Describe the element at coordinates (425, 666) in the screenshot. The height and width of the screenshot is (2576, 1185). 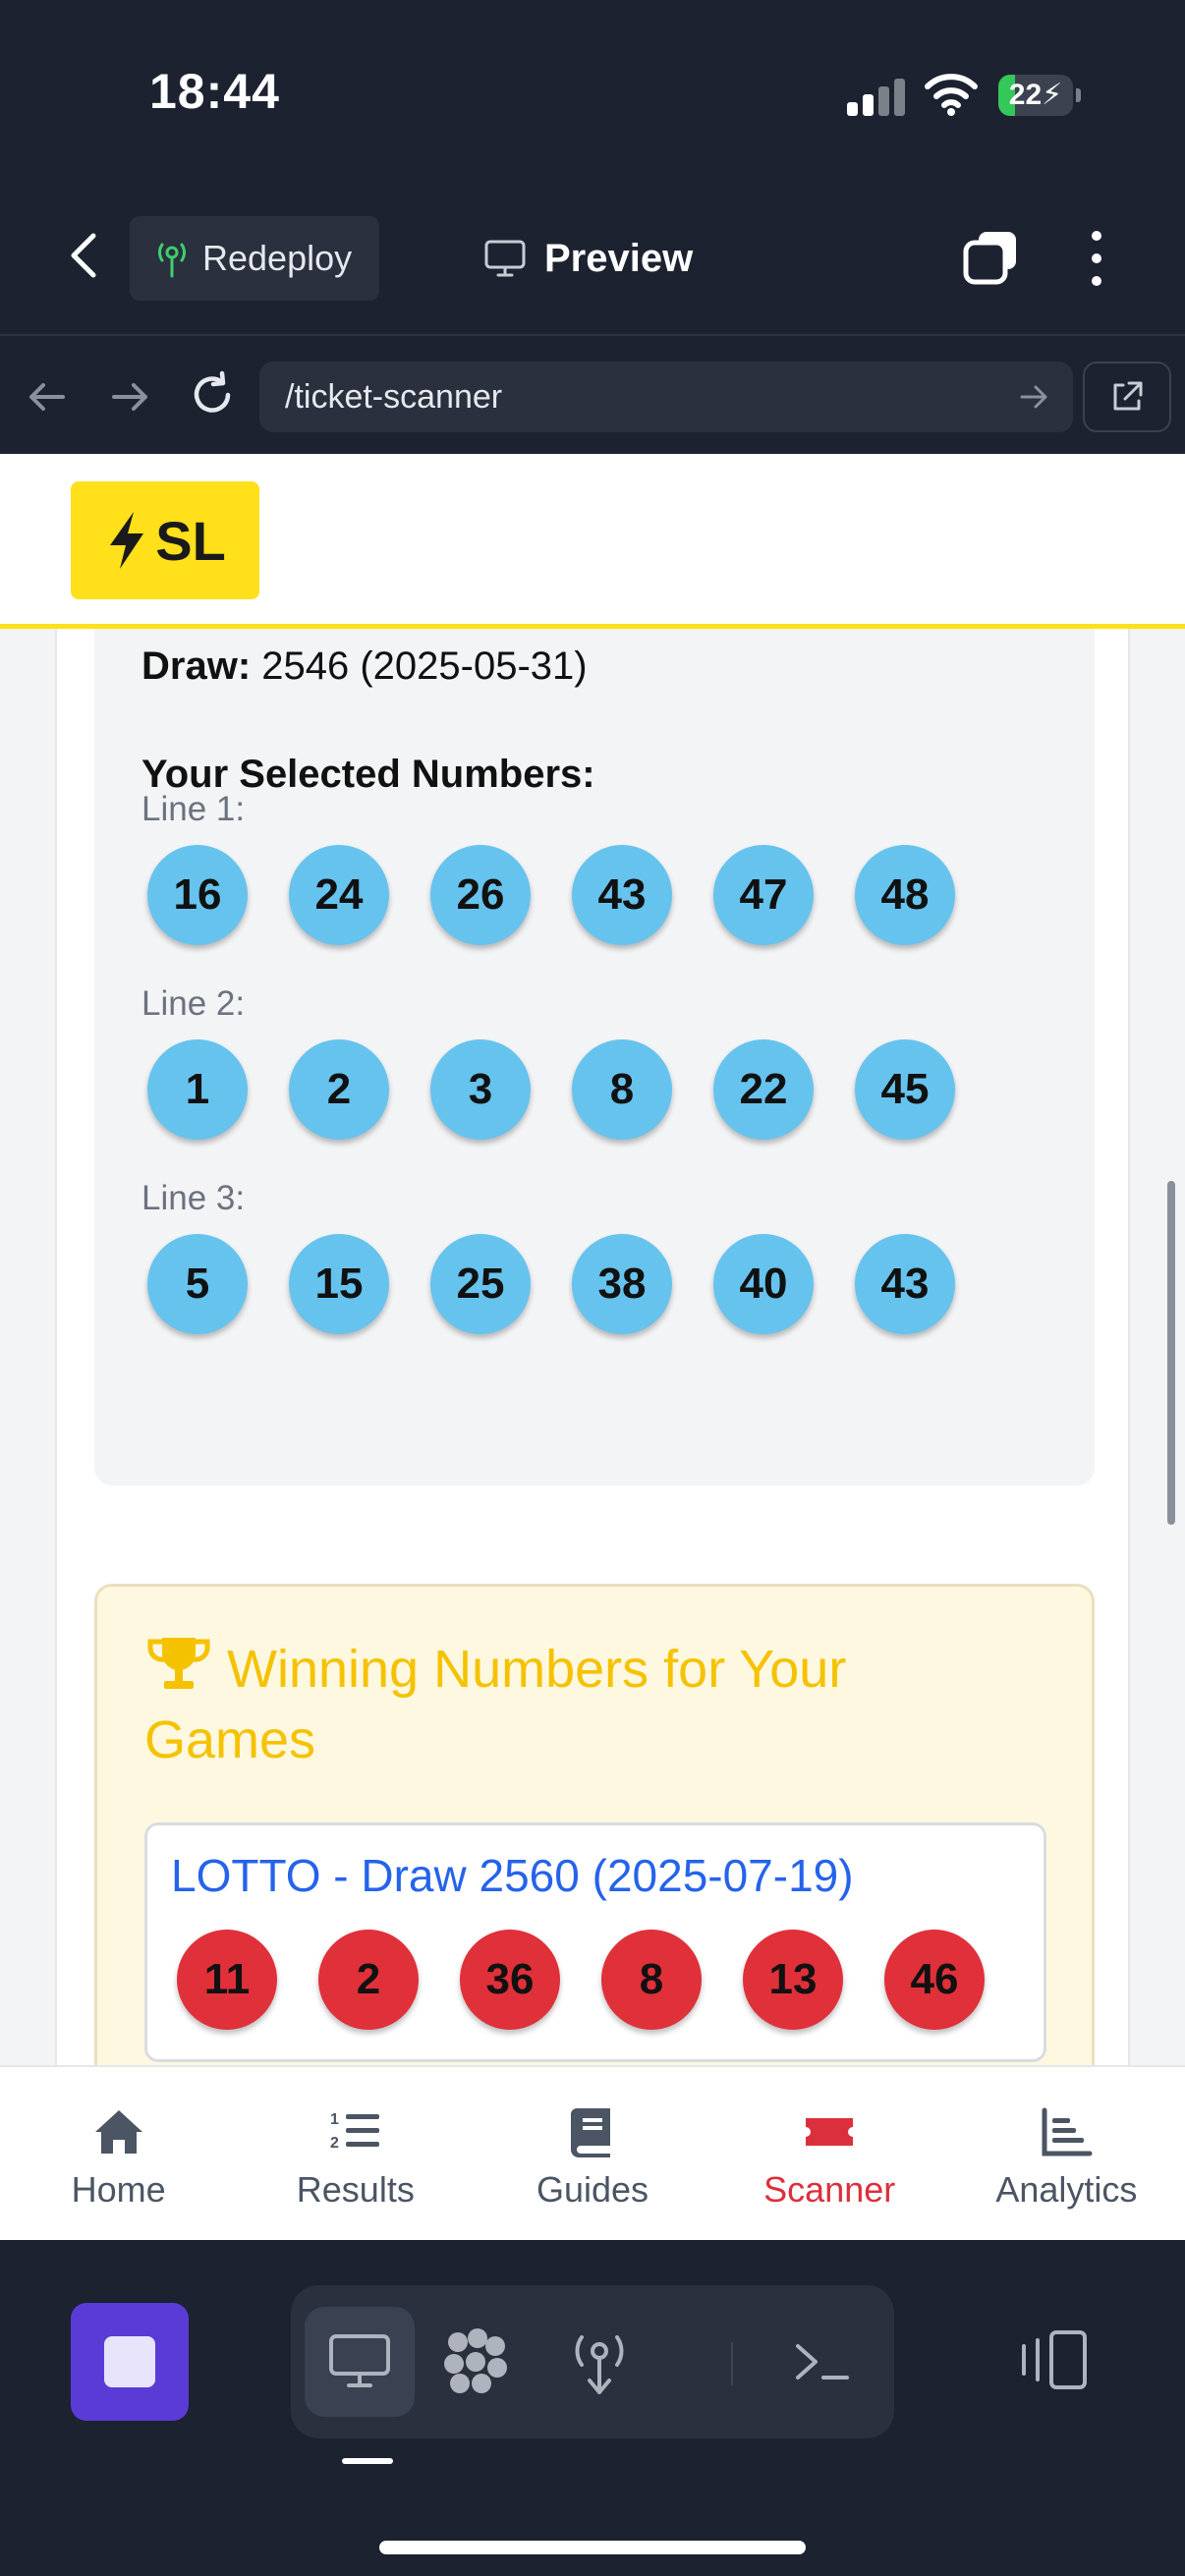
I see `draw-value: 2546 (2025-05-31)` at that location.